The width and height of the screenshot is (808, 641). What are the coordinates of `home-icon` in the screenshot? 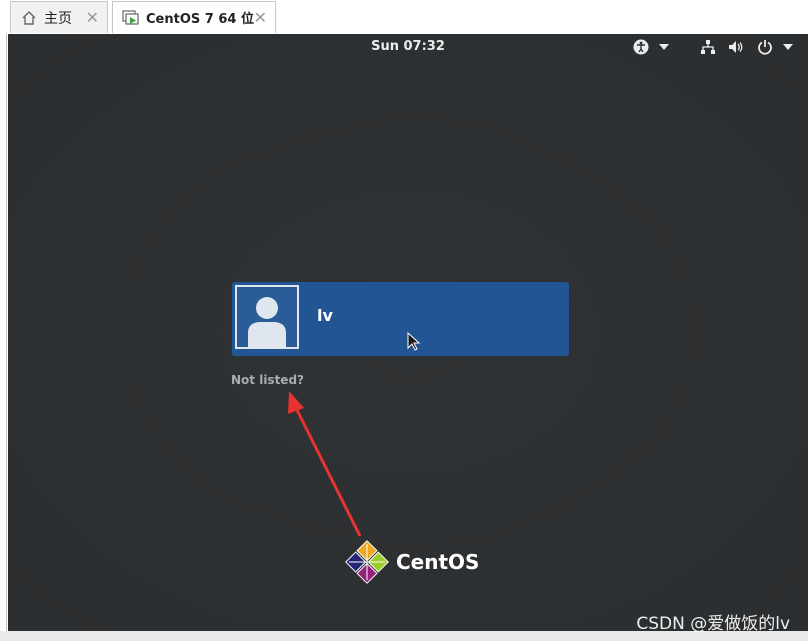 It's located at (29, 18).